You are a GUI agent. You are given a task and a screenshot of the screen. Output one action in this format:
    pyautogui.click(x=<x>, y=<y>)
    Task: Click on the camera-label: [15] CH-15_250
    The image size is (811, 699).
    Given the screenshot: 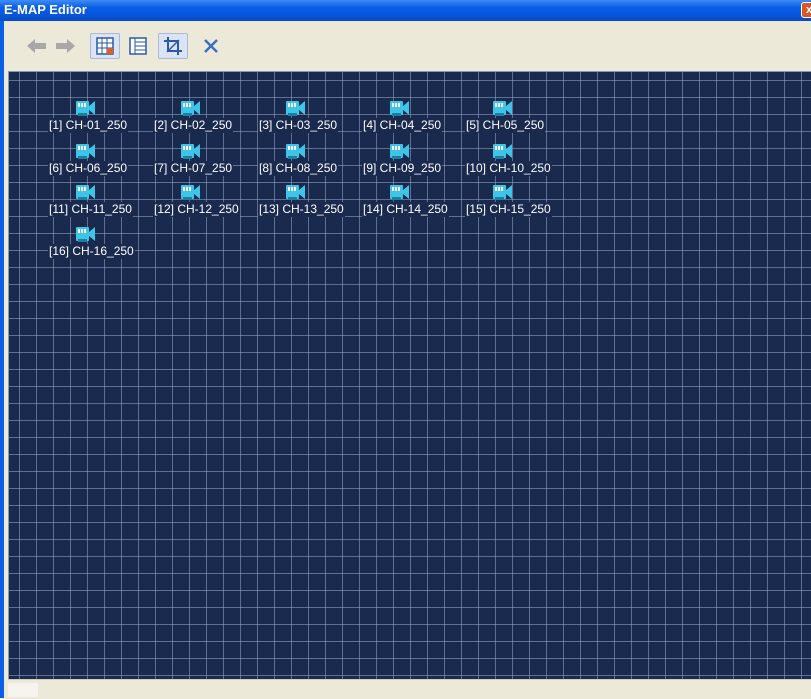 What is the action you would take?
    pyautogui.click(x=508, y=209)
    